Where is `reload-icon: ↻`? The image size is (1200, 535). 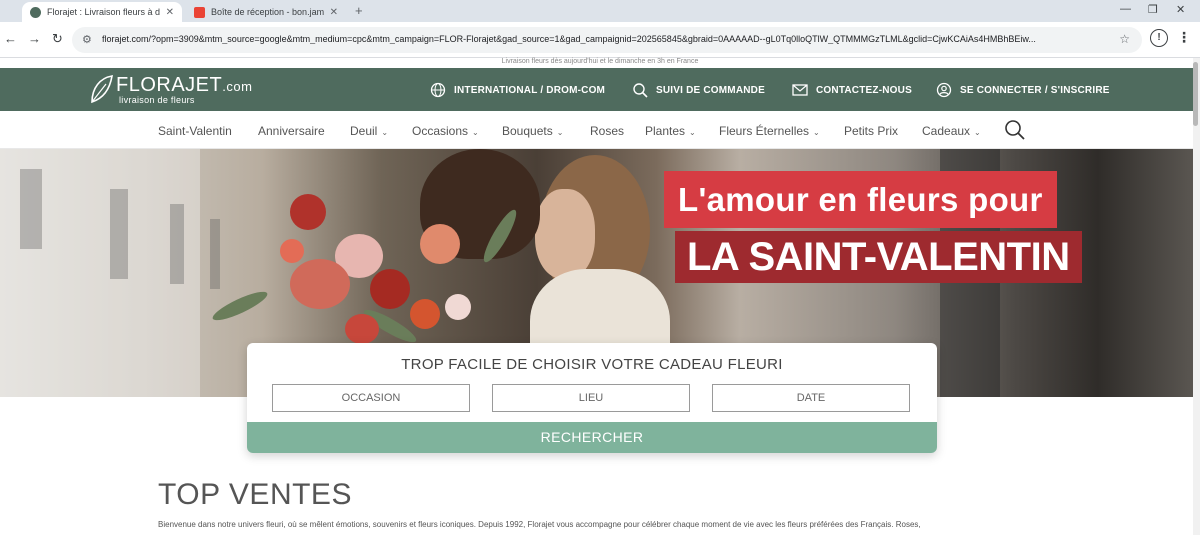 reload-icon: ↻ is located at coordinates (57, 39).